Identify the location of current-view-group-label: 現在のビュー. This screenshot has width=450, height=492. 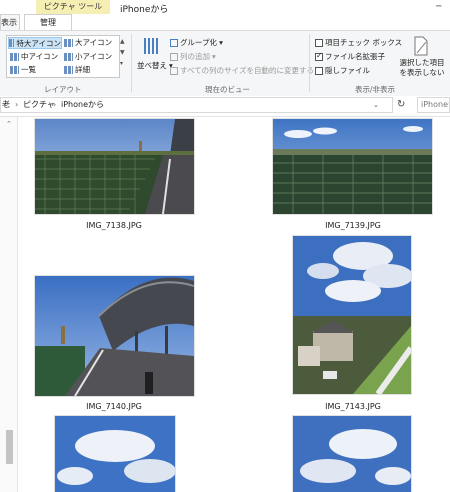
(227, 89).